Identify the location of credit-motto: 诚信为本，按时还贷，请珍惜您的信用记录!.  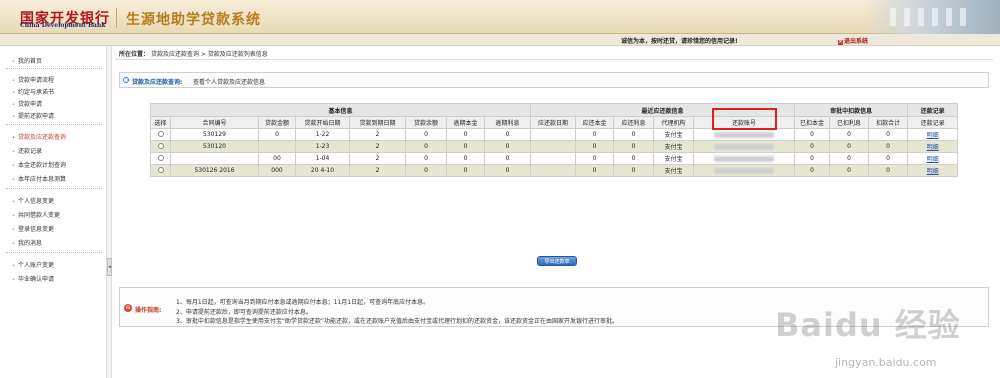
(679, 41).